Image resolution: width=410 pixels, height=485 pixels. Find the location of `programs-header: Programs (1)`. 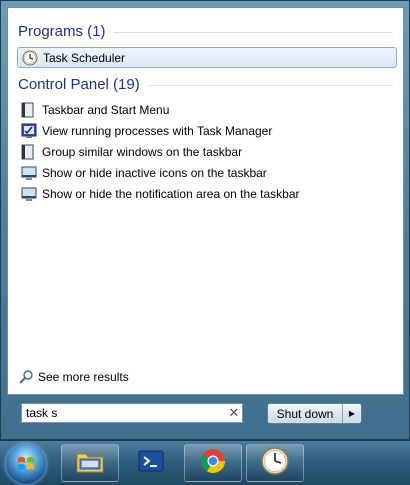

programs-header: Programs (1) is located at coordinates (205, 31).